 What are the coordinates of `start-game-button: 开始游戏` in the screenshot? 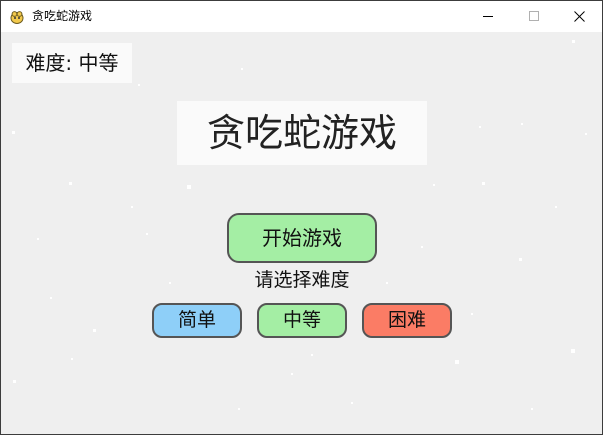 It's located at (302, 238).